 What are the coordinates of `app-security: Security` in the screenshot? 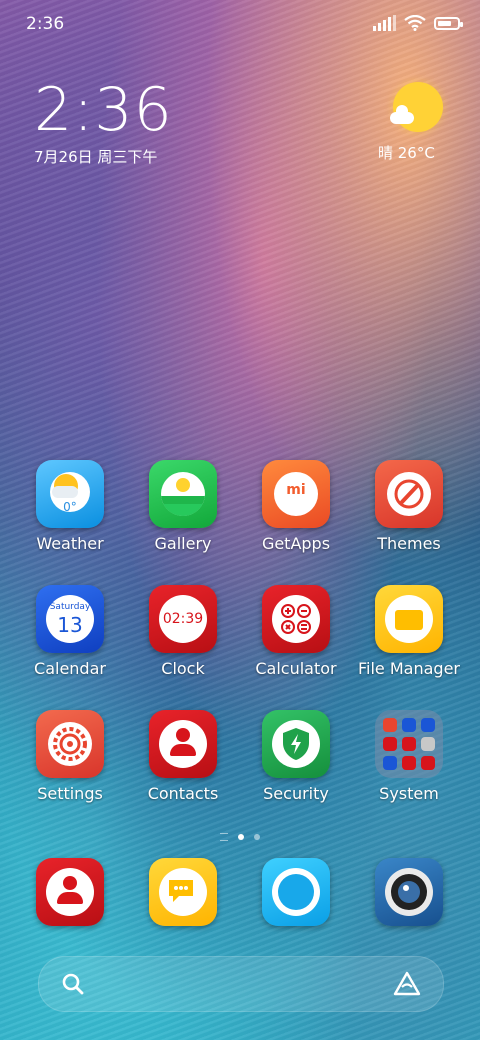 It's located at (296, 756).